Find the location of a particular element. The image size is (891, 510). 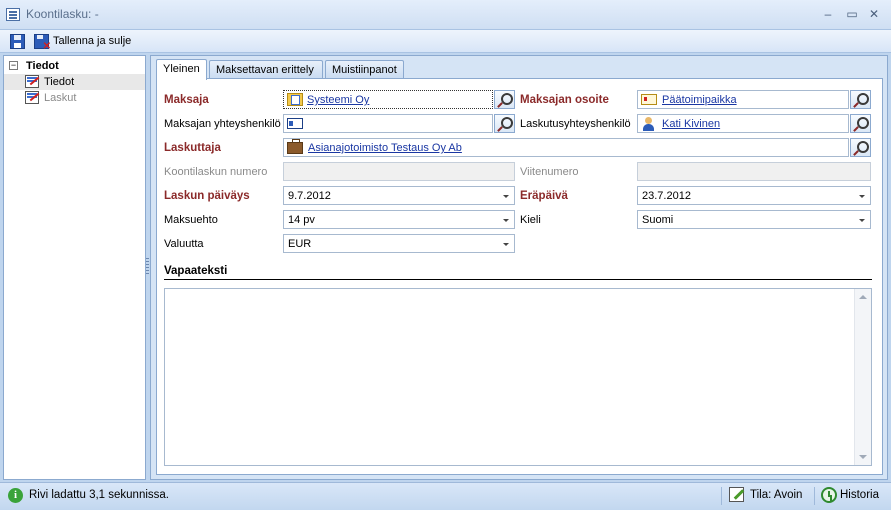

section-divider is located at coordinates (518, 279).